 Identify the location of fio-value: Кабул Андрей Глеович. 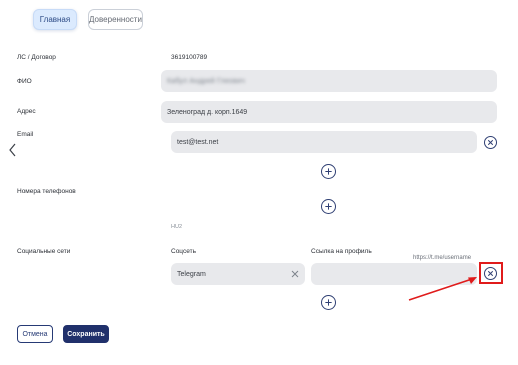
(206, 81).